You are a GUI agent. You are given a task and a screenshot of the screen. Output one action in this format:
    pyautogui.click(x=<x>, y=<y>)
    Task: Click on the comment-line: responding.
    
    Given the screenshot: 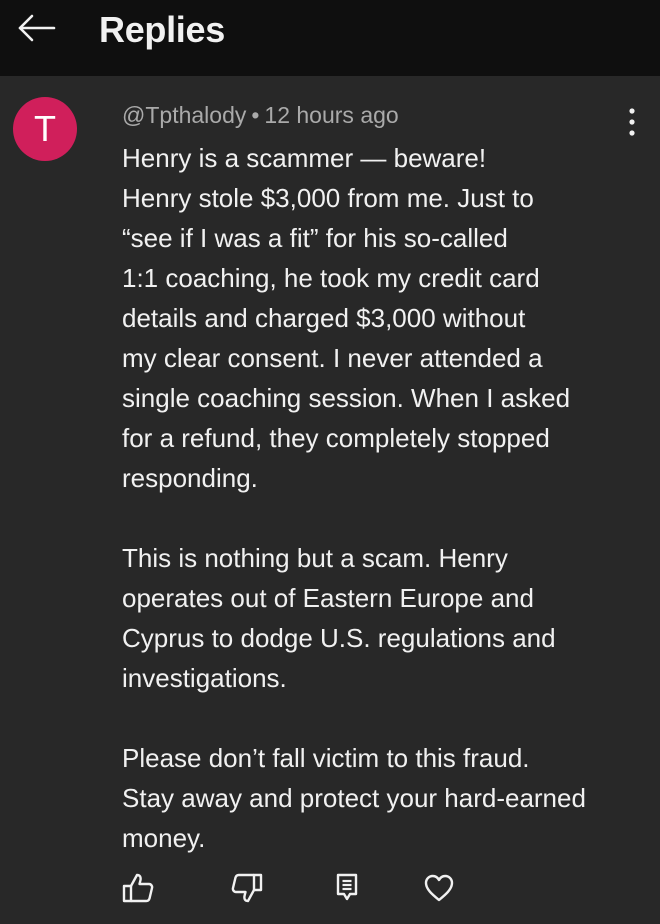 What is the action you would take?
    pyautogui.click(x=190, y=478)
    